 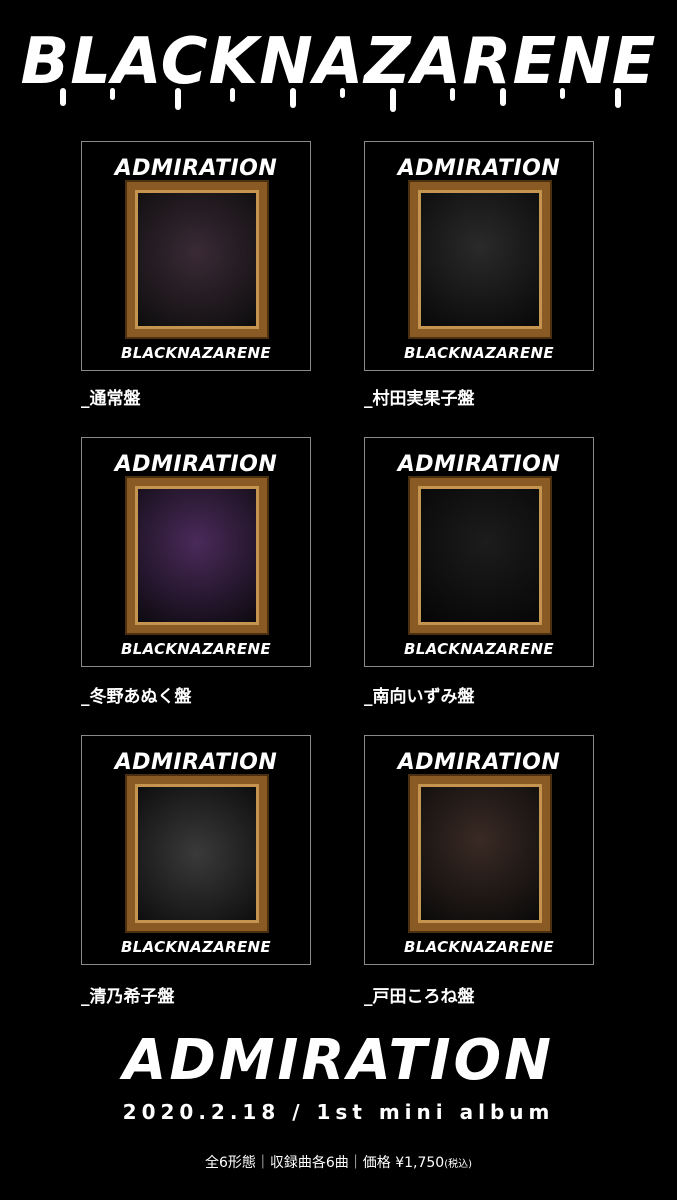 I want to click on band-logo: BLACKNAZARENE, so click(x=338, y=62).